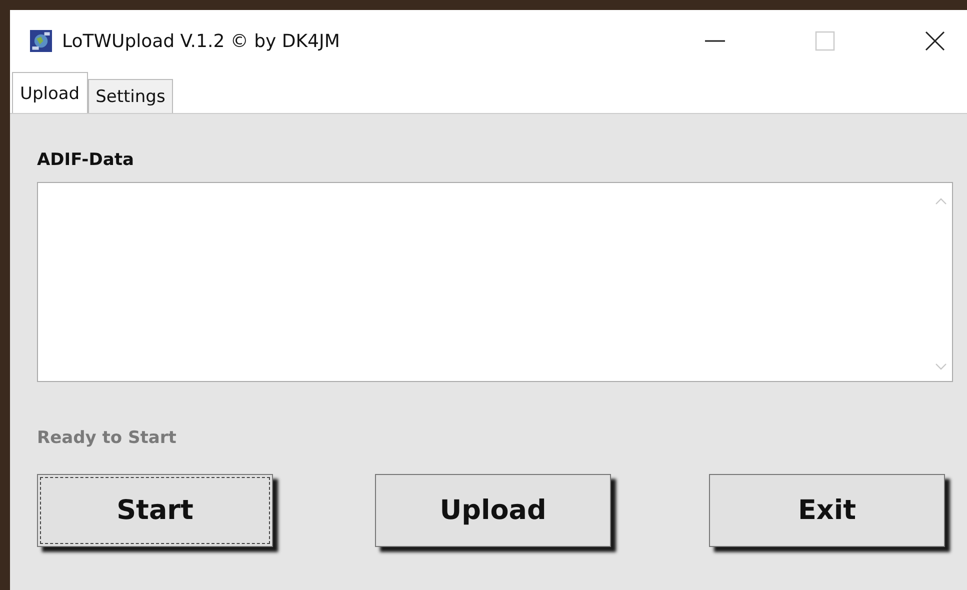 The width and height of the screenshot is (967, 590). Describe the element at coordinates (935, 41) in the screenshot. I see `close-icon` at that location.